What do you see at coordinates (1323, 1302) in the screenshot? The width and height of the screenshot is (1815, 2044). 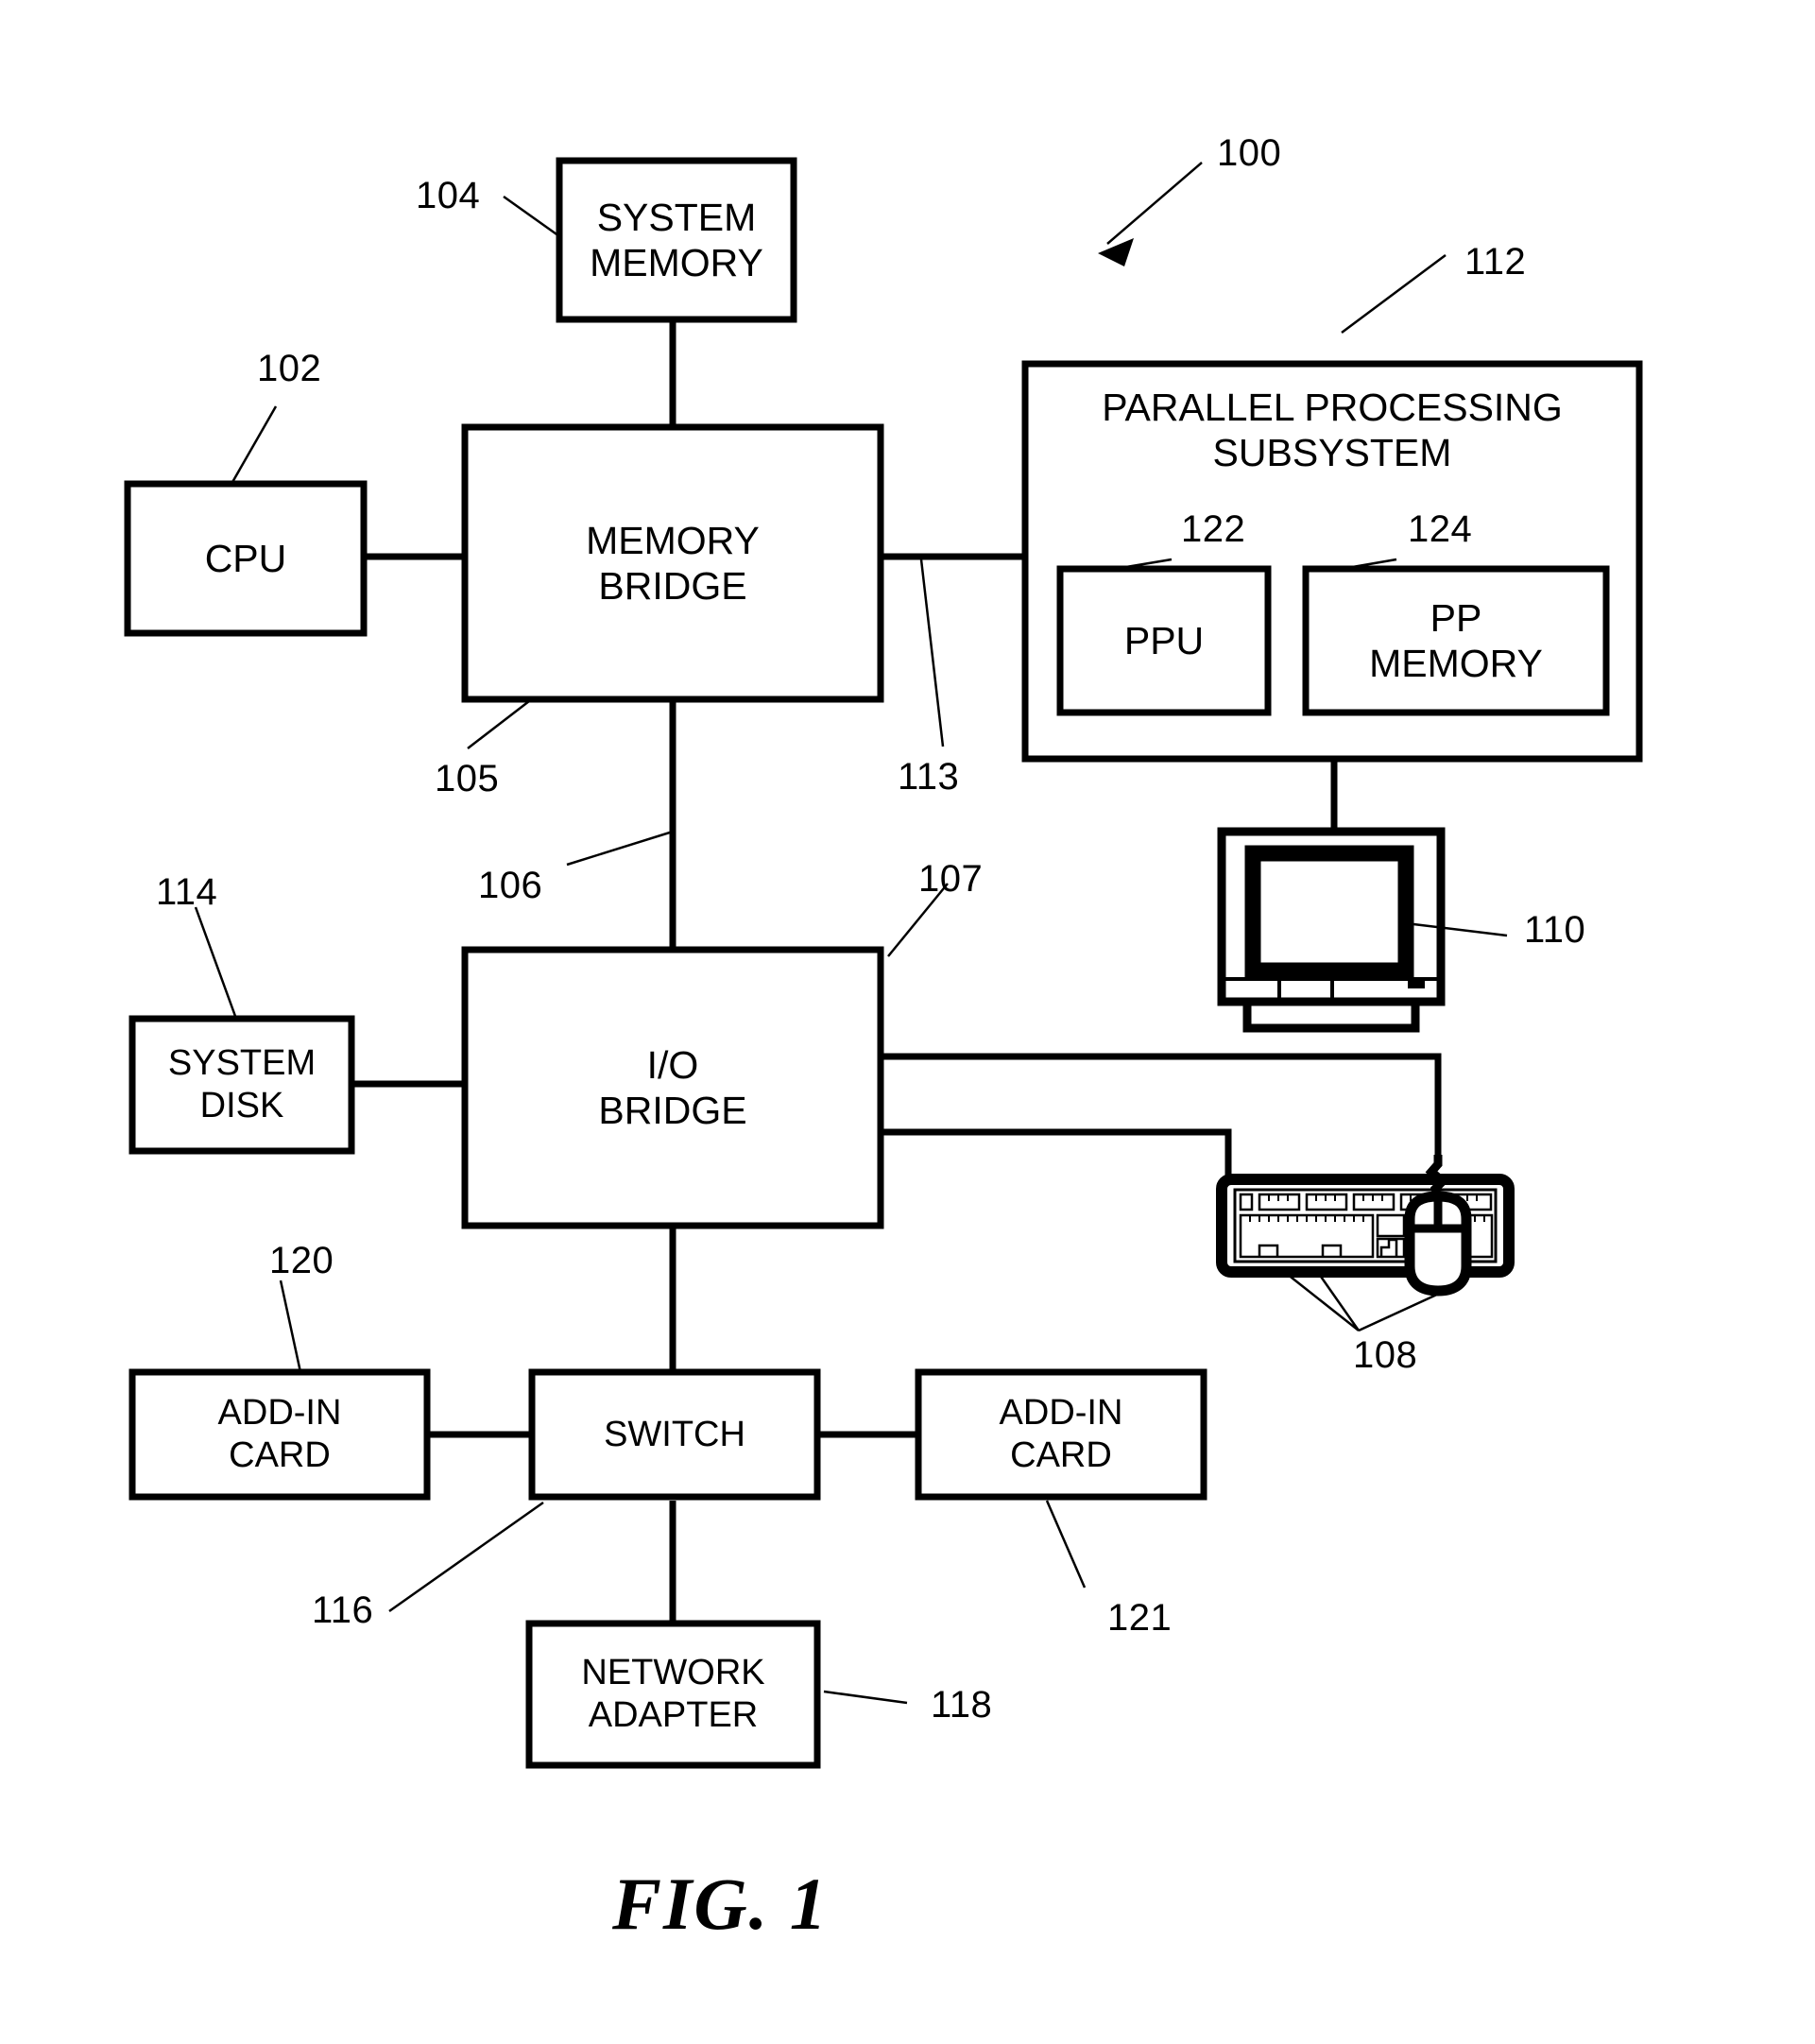 I see `leader-108-keyboard` at bounding box center [1323, 1302].